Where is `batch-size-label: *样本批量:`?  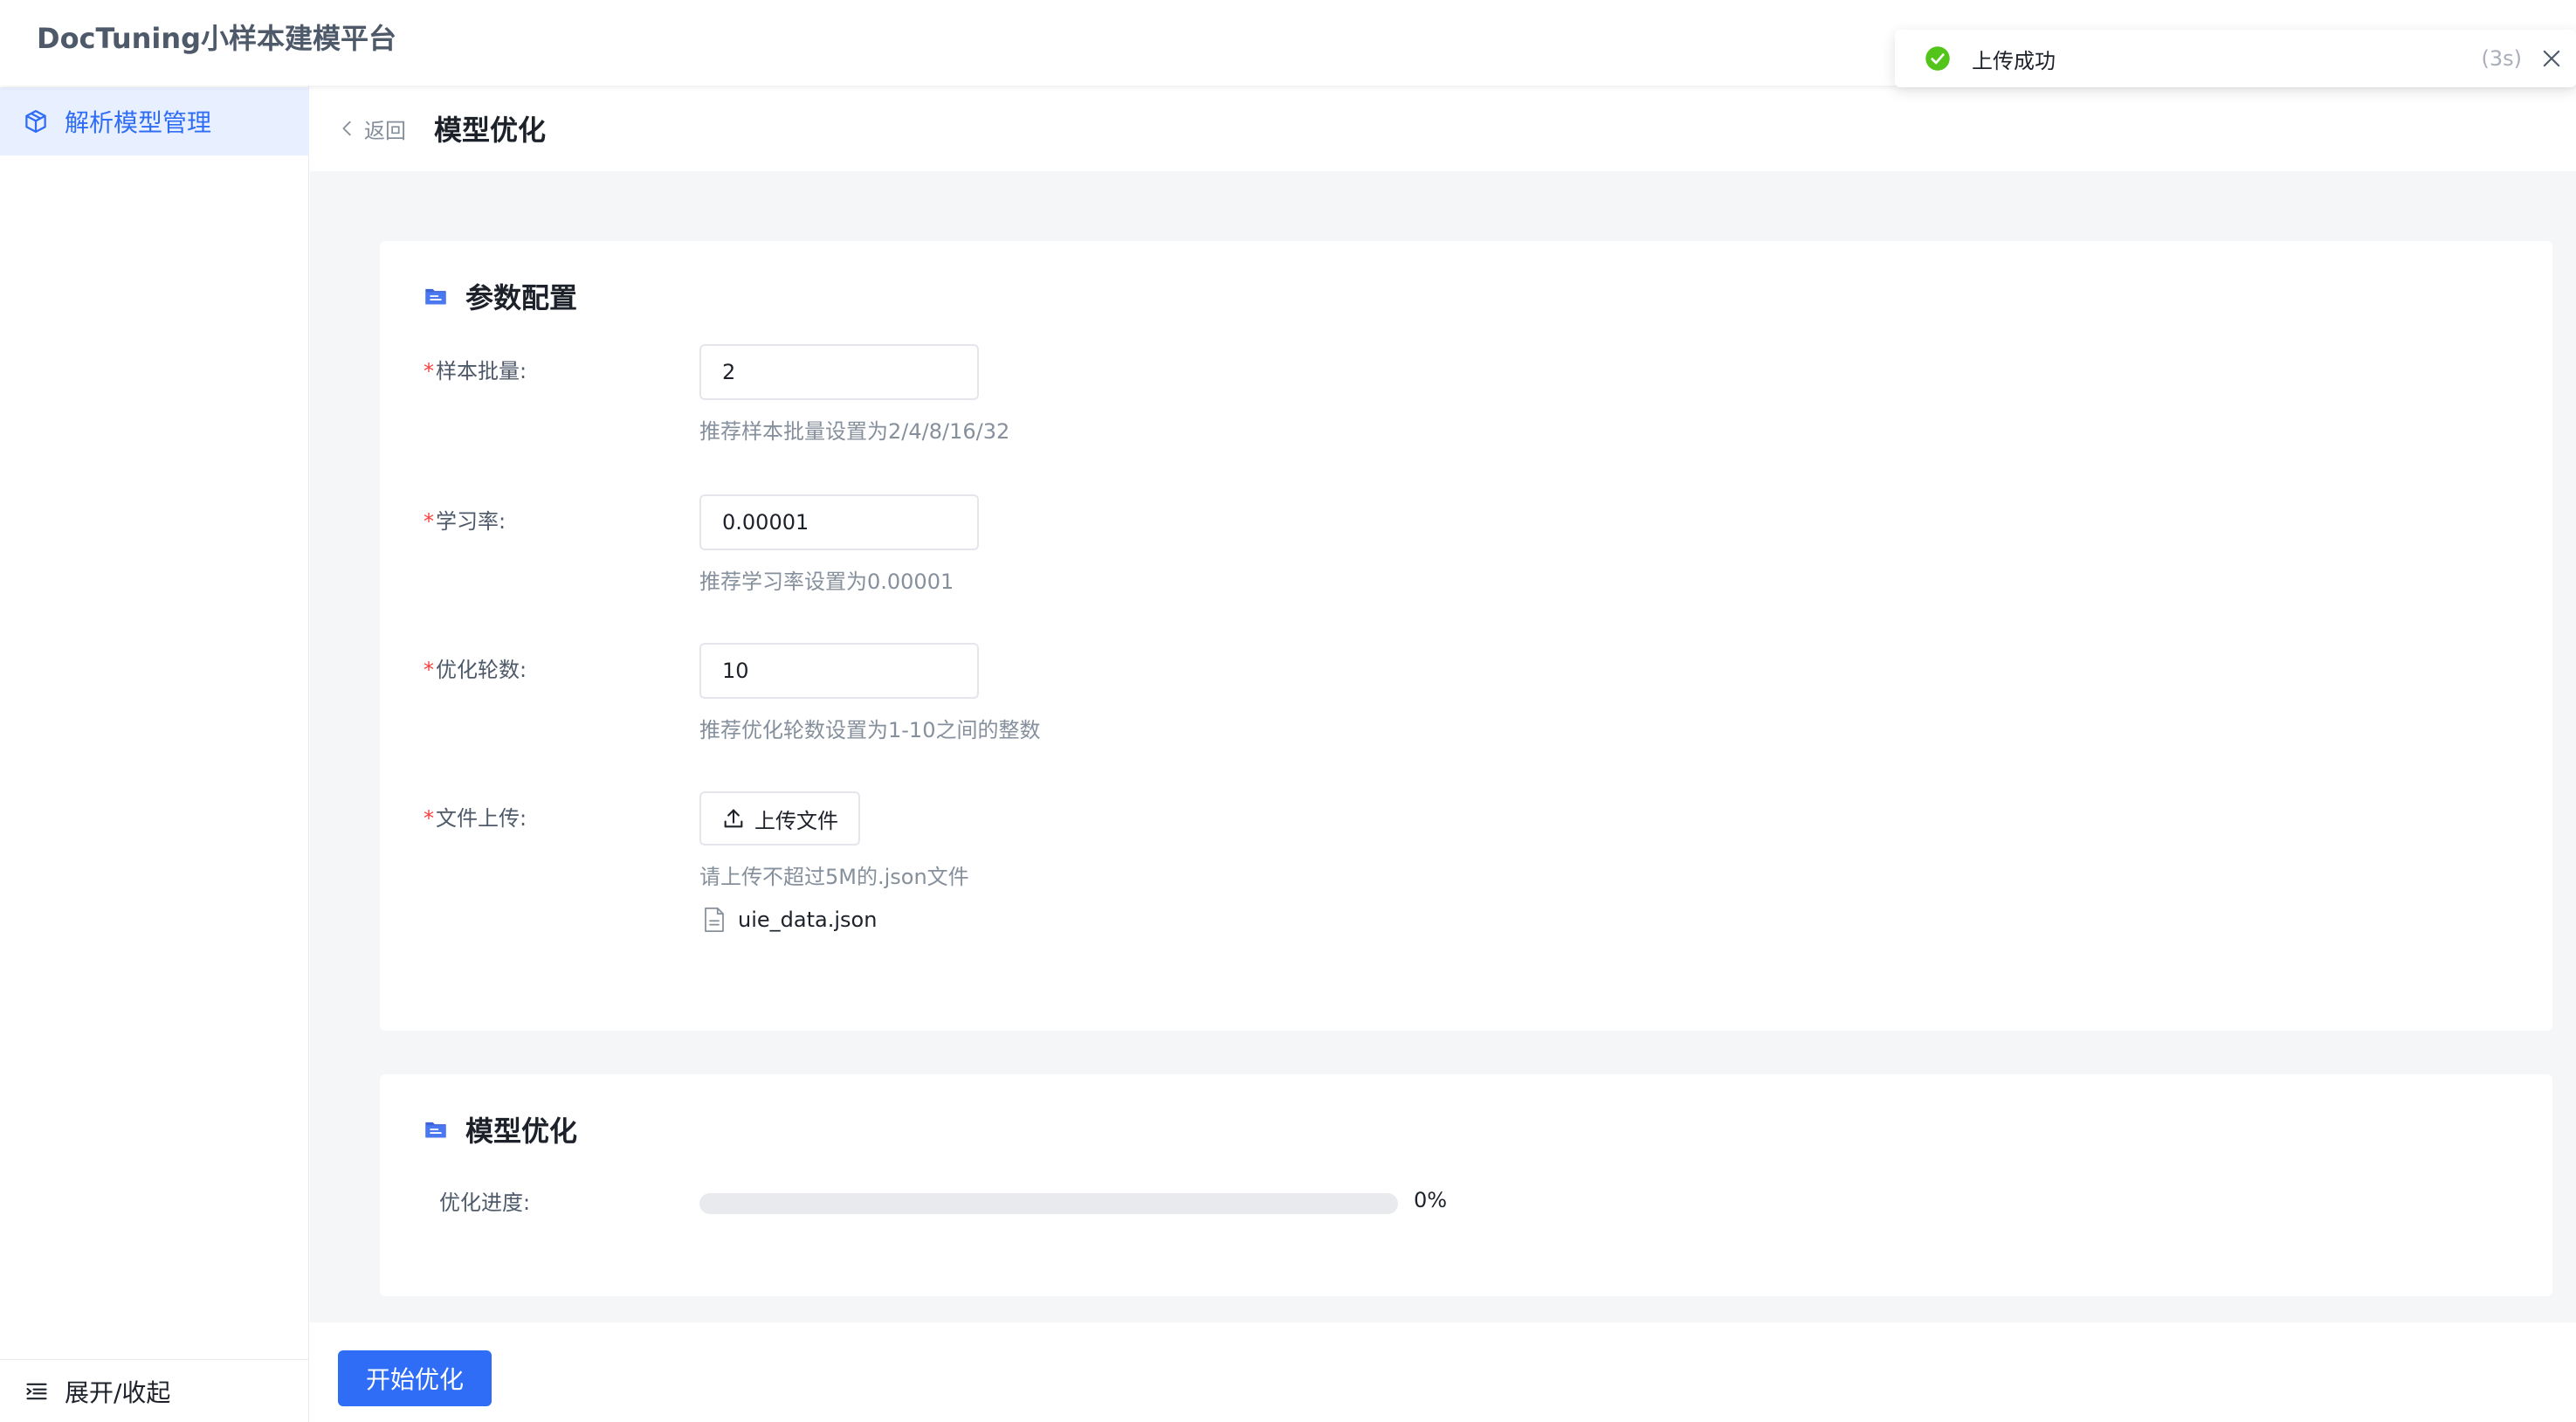
batch-size-label: *样本批量: is located at coordinates (475, 371).